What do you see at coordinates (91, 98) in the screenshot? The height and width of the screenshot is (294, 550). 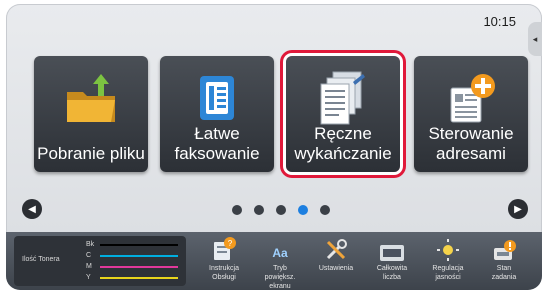 I see `folder-download-icon` at bounding box center [91, 98].